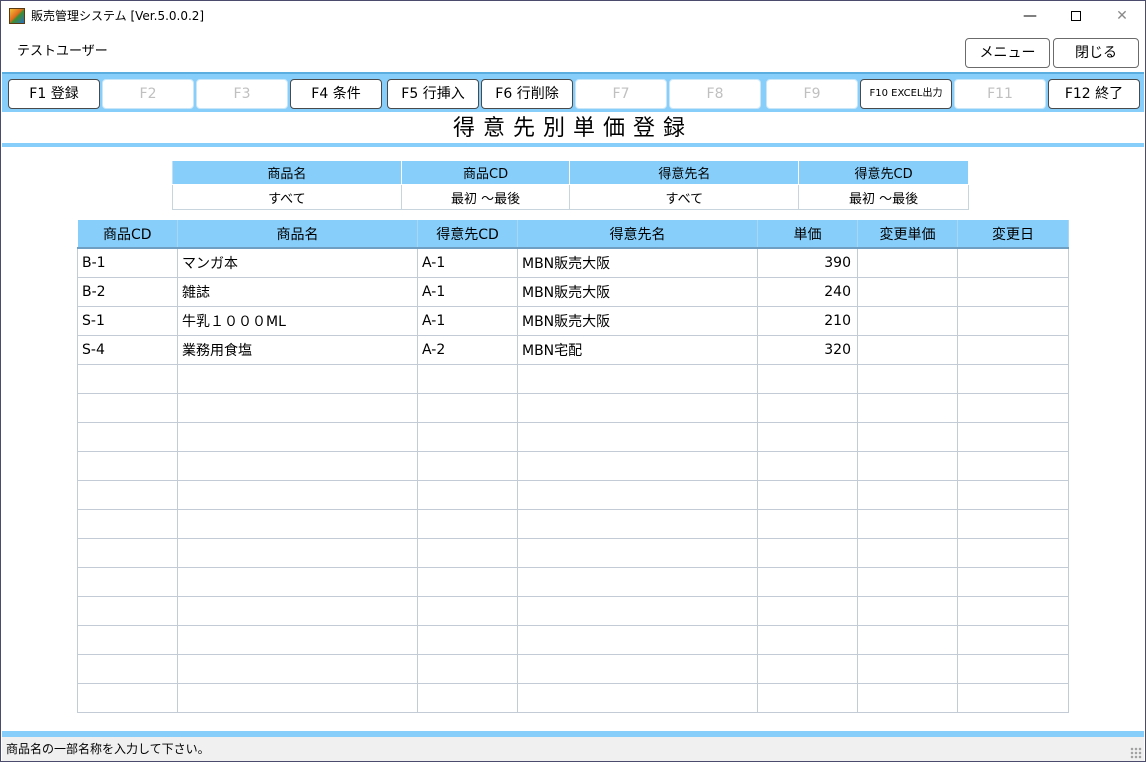 The height and width of the screenshot is (762, 1146). Describe the element at coordinates (127, 234) in the screenshot. I see `col-header-product-cd: 商品CD` at that location.